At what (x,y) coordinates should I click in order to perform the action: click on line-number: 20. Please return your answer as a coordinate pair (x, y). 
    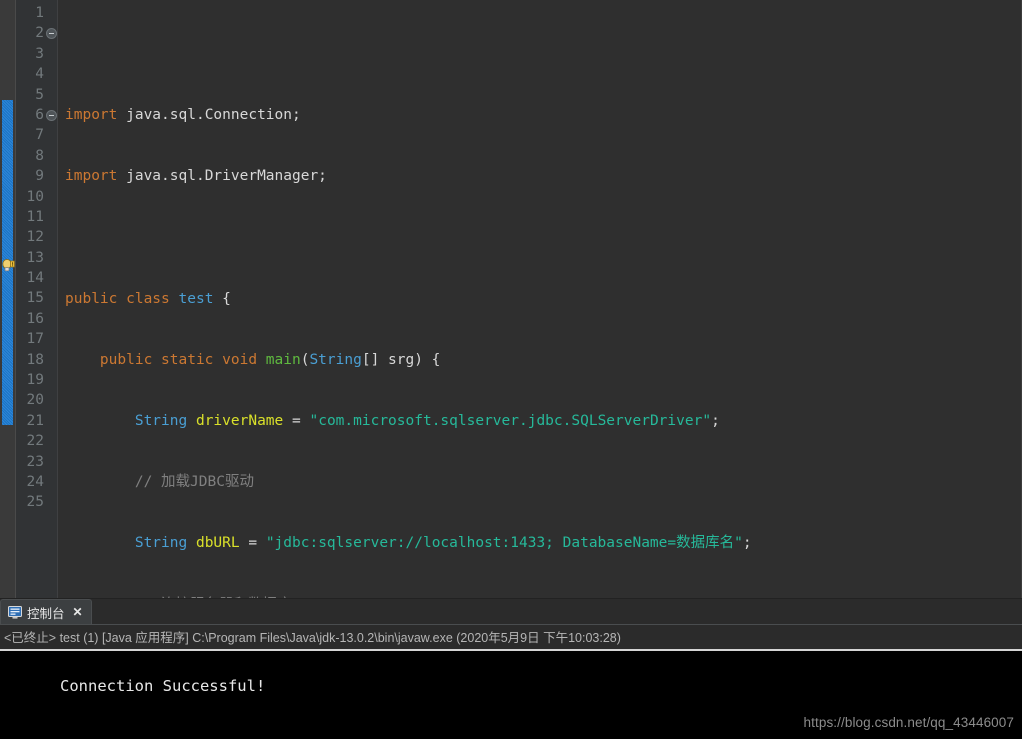
    Looking at the image, I should click on (35, 400).